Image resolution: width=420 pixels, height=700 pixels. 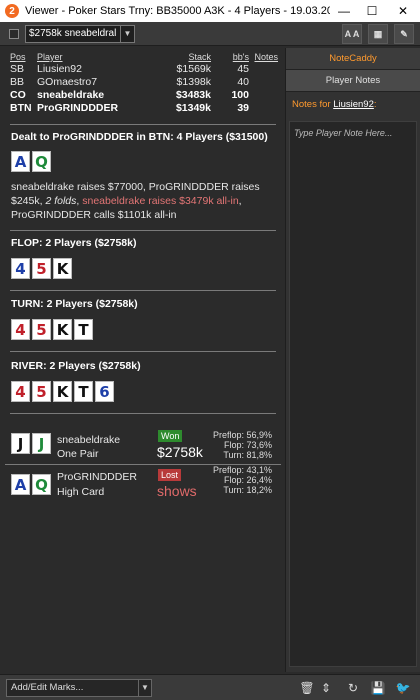 What do you see at coordinates (243, 108) in the screenshot?
I see `row-bbs: 39` at bounding box center [243, 108].